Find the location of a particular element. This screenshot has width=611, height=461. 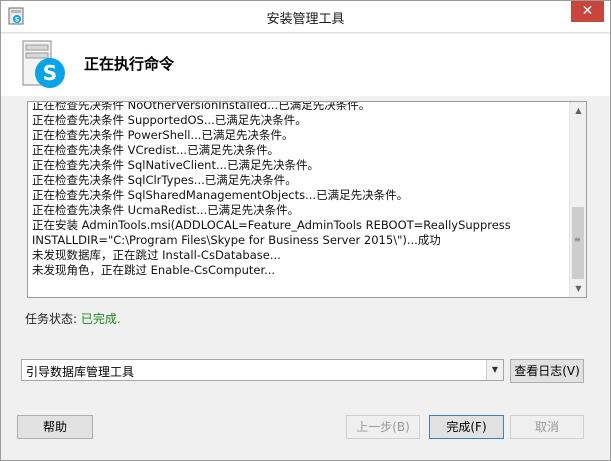

log-line: 正在检查先决条件 SqlClrTypes...已满足先决条件。 is located at coordinates (164, 180).